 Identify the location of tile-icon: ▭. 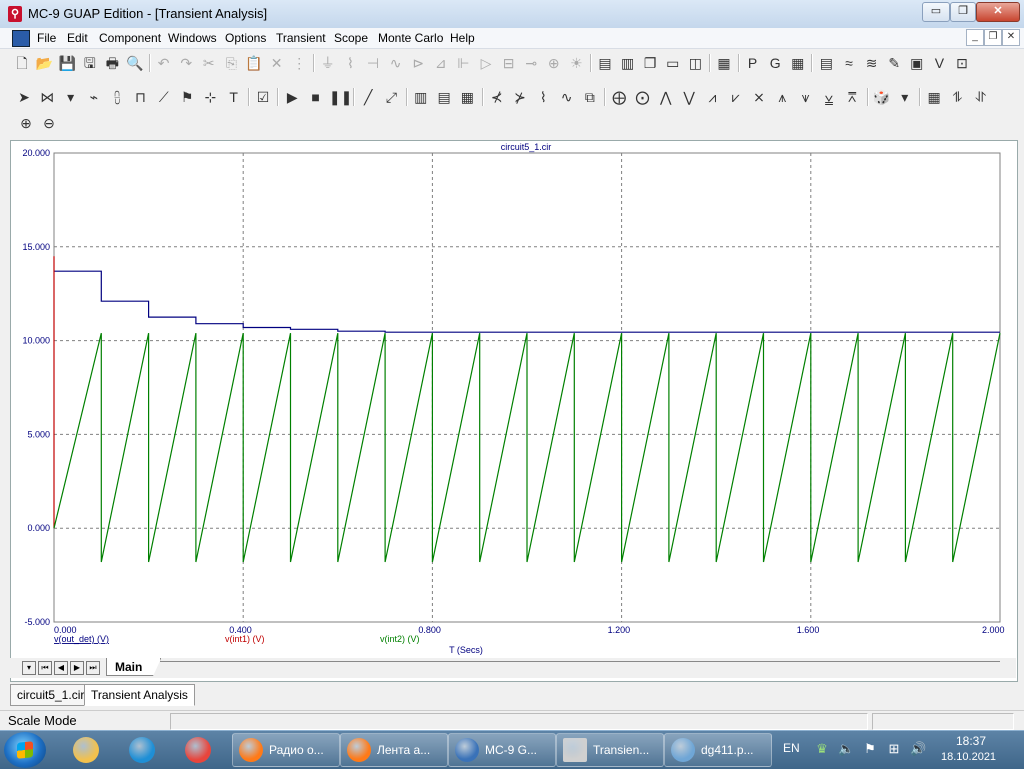
(673, 63).